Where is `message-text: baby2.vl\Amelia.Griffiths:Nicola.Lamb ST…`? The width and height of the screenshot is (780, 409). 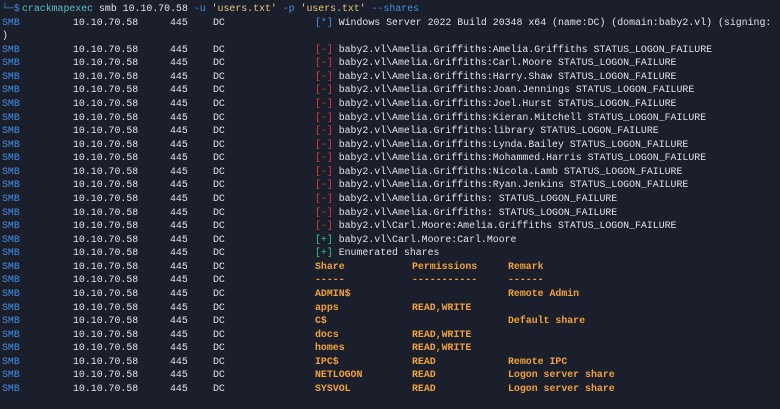
message-text: baby2.vl\Amelia.Griffiths:Nicola.Lamb ST… is located at coordinates (507, 171).